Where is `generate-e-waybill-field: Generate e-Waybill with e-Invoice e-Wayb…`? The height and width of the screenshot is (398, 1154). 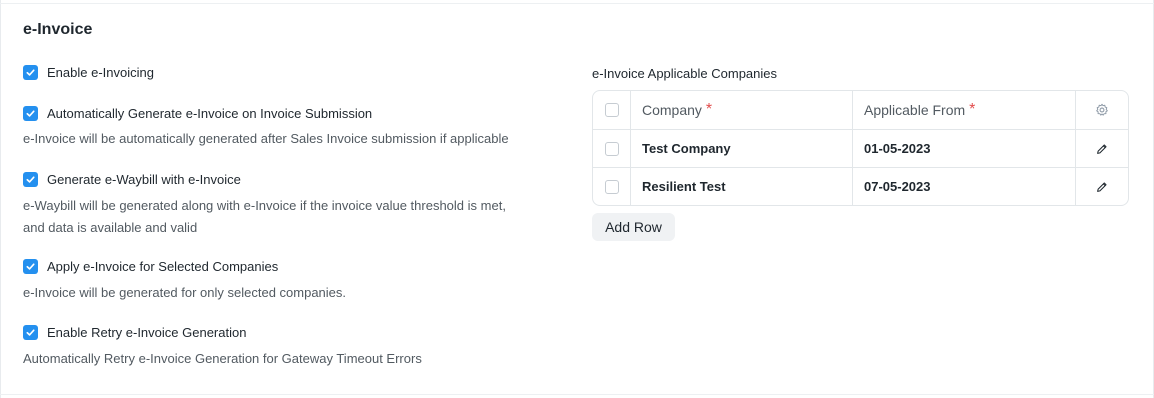
generate-e-waybill-field: Generate e-Waybill with e-Invoice e-Wayb… is located at coordinates (293, 204).